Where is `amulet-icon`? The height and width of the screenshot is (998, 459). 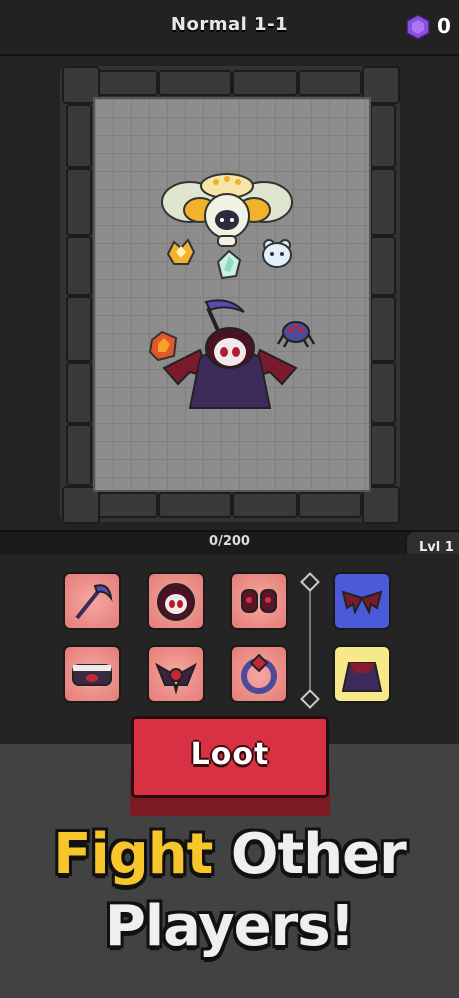
amulet-icon is located at coordinates (176, 678).